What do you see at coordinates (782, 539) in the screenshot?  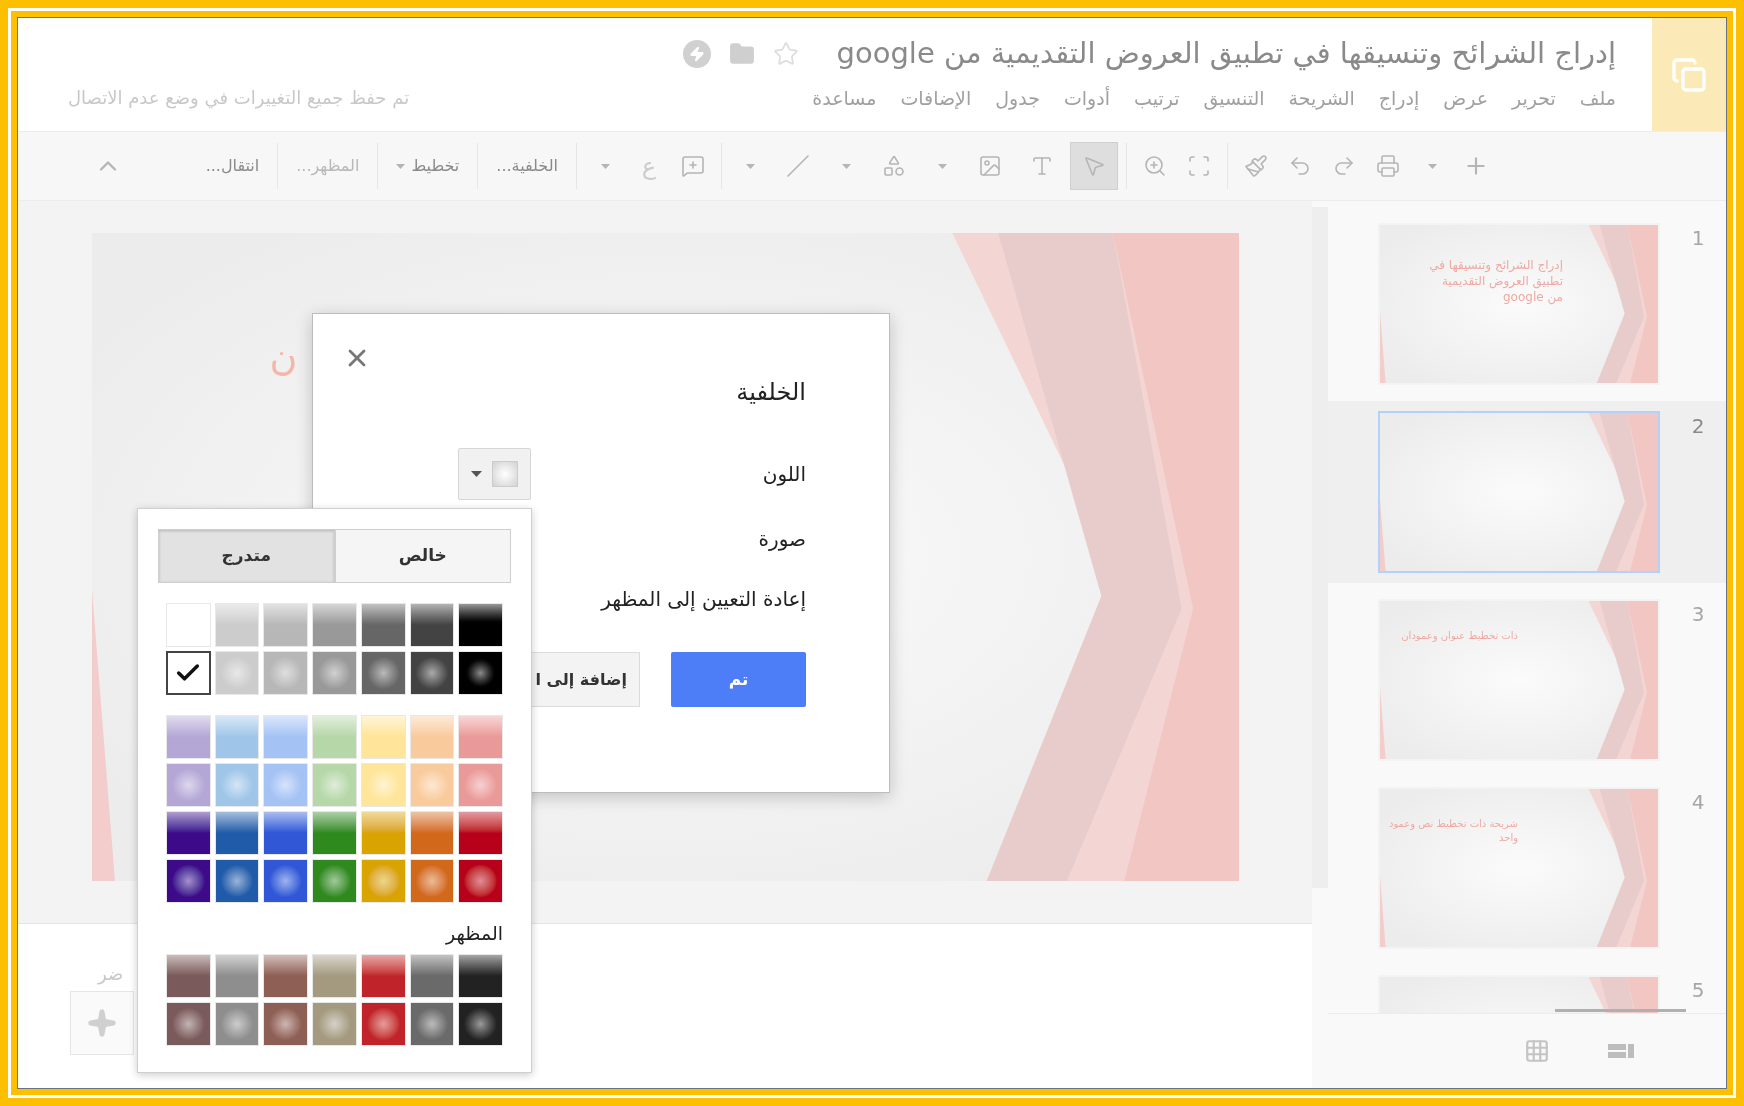 I see `image-option: صورة` at bounding box center [782, 539].